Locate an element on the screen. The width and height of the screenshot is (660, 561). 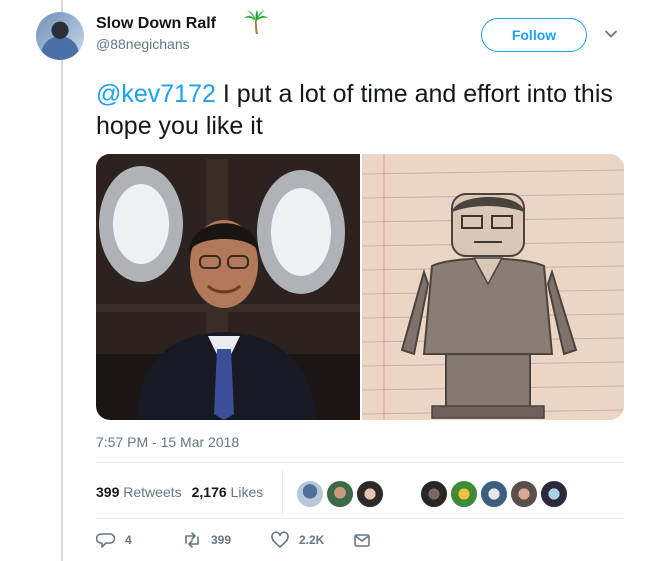
tweet-stats: 399 Retweets 2,176 Likes is located at coordinates (179, 492).